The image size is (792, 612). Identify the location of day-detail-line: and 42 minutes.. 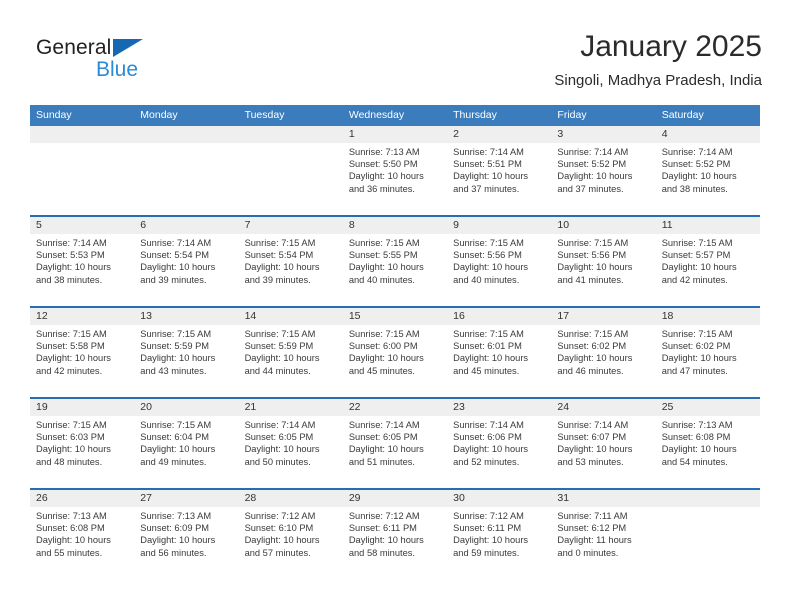
(694, 279).